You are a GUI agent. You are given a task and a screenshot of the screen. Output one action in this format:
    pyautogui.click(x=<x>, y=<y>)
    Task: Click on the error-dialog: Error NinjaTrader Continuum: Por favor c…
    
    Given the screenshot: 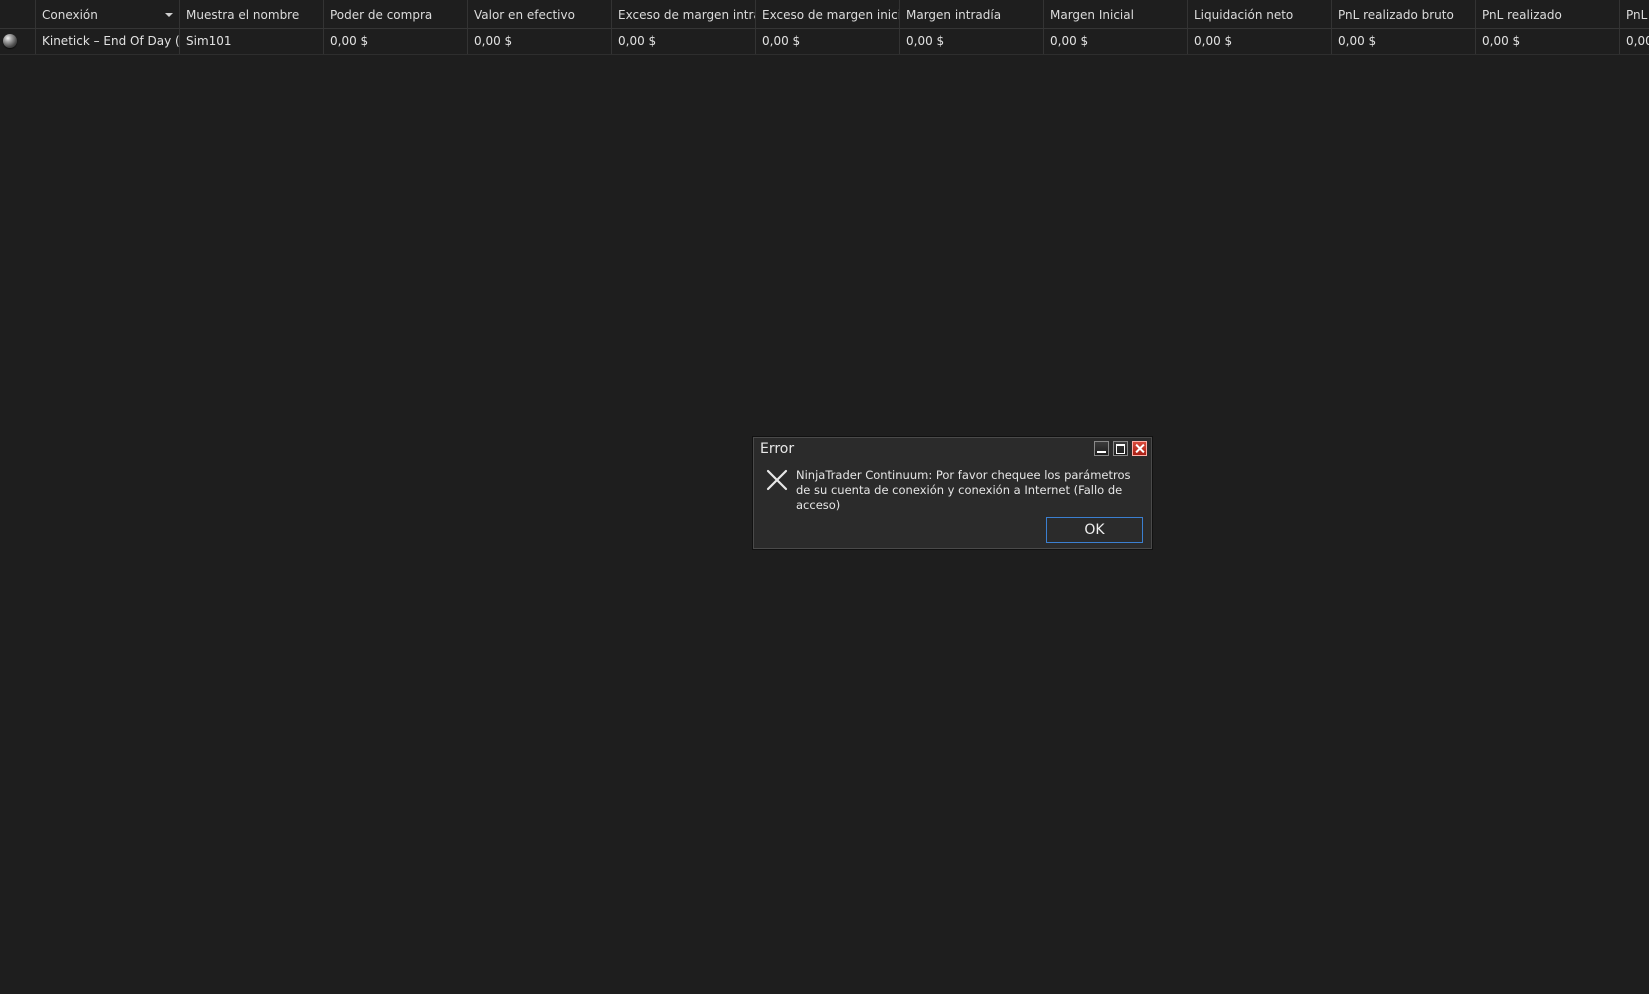 What is the action you would take?
    pyautogui.click(x=952, y=493)
    